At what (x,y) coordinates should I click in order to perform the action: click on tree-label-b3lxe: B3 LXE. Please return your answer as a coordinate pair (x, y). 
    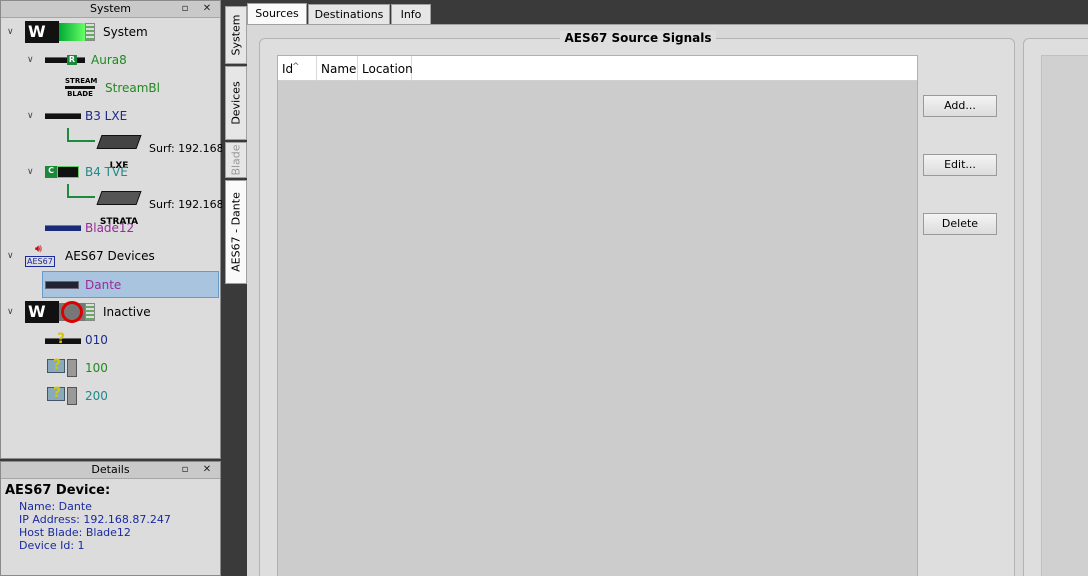
    Looking at the image, I should click on (106, 116).